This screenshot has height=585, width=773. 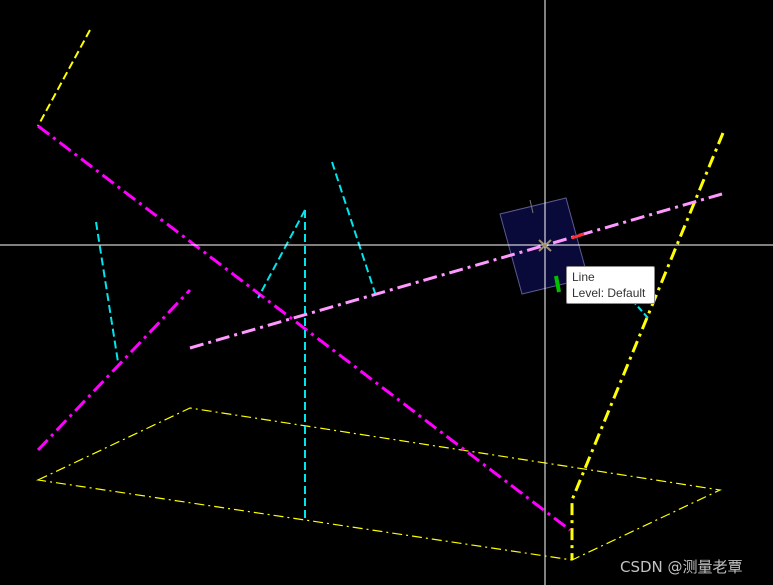 What do you see at coordinates (583, 277) in the screenshot?
I see `tooltip-element-type: Line` at bounding box center [583, 277].